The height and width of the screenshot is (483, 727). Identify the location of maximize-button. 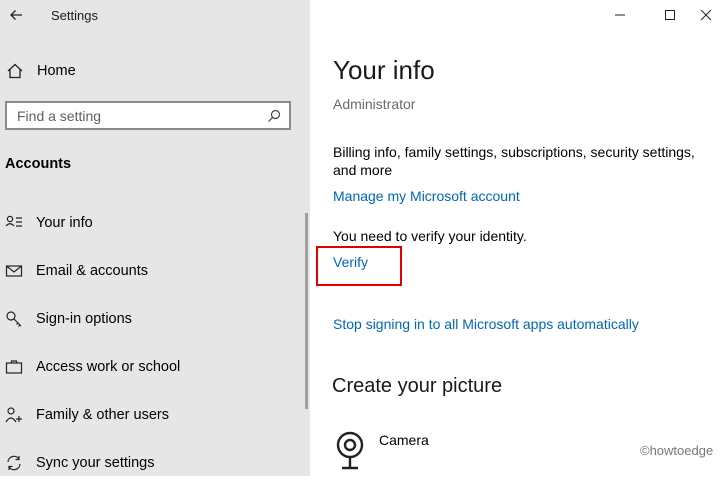
(670, 15).